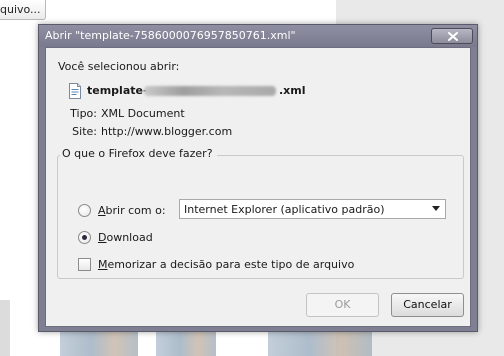  I want to click on download-radio, so click(84, 237).